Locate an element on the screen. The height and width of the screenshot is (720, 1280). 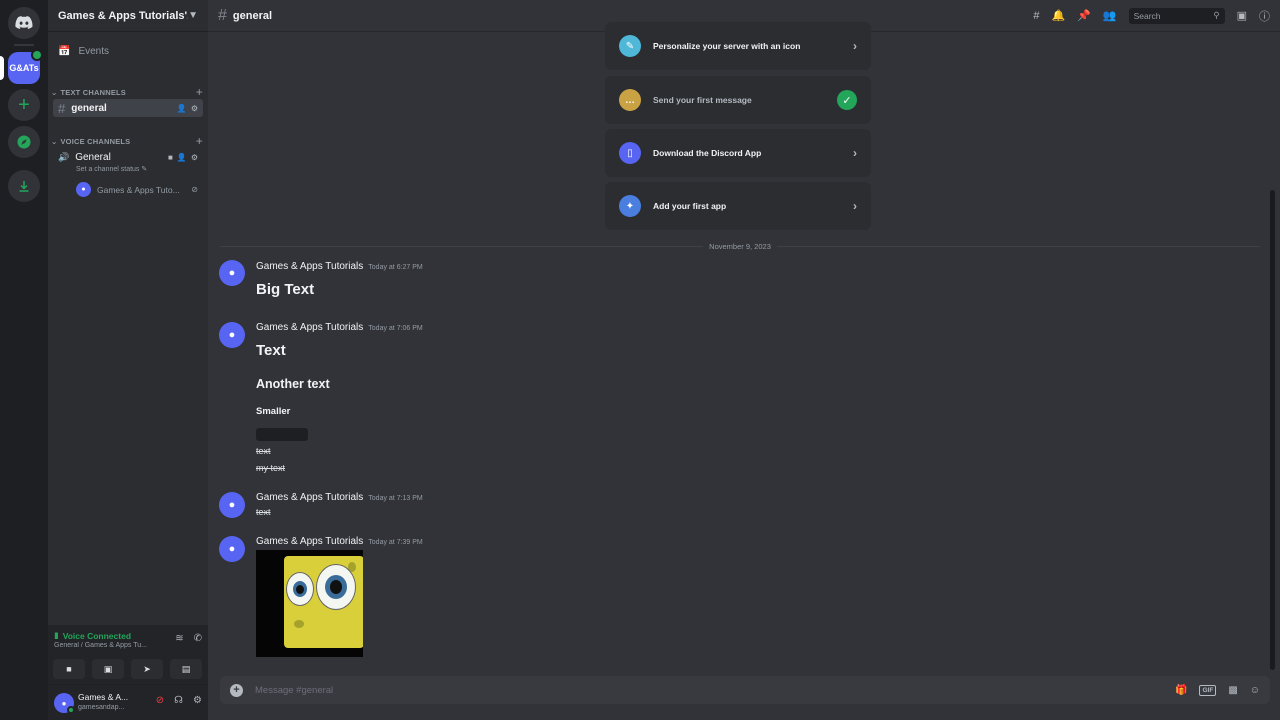
screen-share-icon: ▣ is located at coordinates (108, 668).